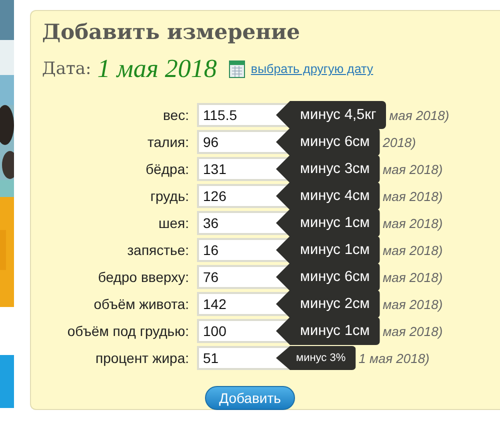 This screenshot has width=500, height=422. Describe the element at coordinates (141, 358) in the screenshot. I see `field-label: процент жира:` at that location.